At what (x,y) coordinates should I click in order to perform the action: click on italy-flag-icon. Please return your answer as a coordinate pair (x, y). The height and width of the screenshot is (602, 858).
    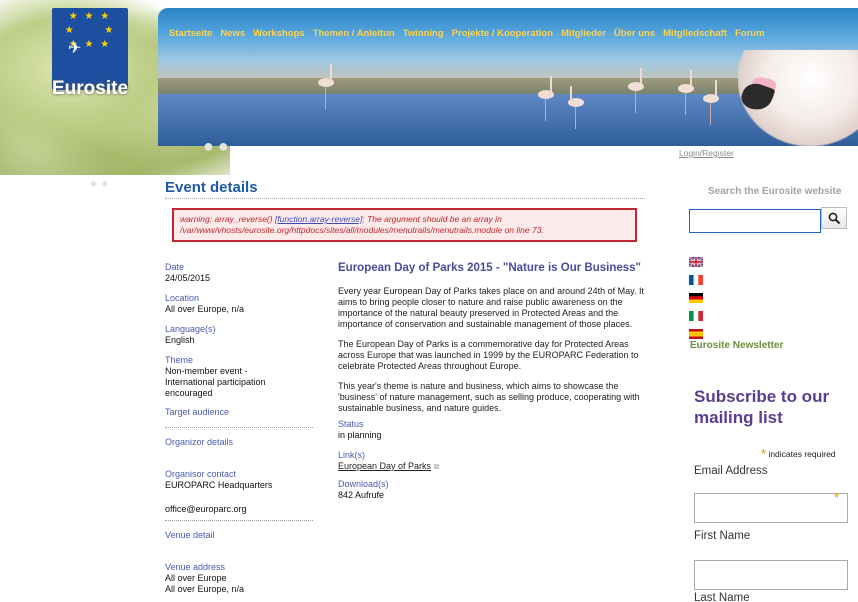
    Looking at the image, I should click on (696, 316).